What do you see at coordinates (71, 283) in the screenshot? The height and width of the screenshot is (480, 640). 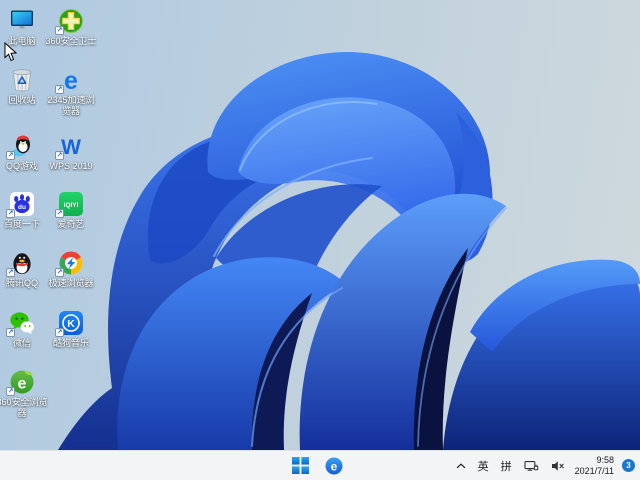 I see `desktop-icon-label: 极速浏览器` at bounding box center [71, 283].